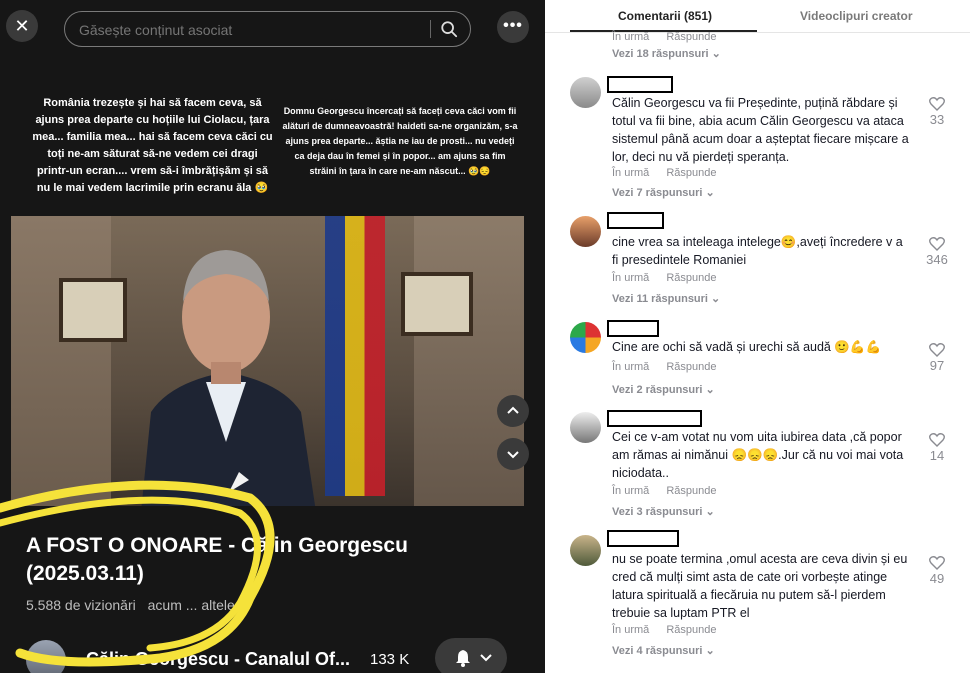  I want to click on like-button: 49, so click(937, 570).